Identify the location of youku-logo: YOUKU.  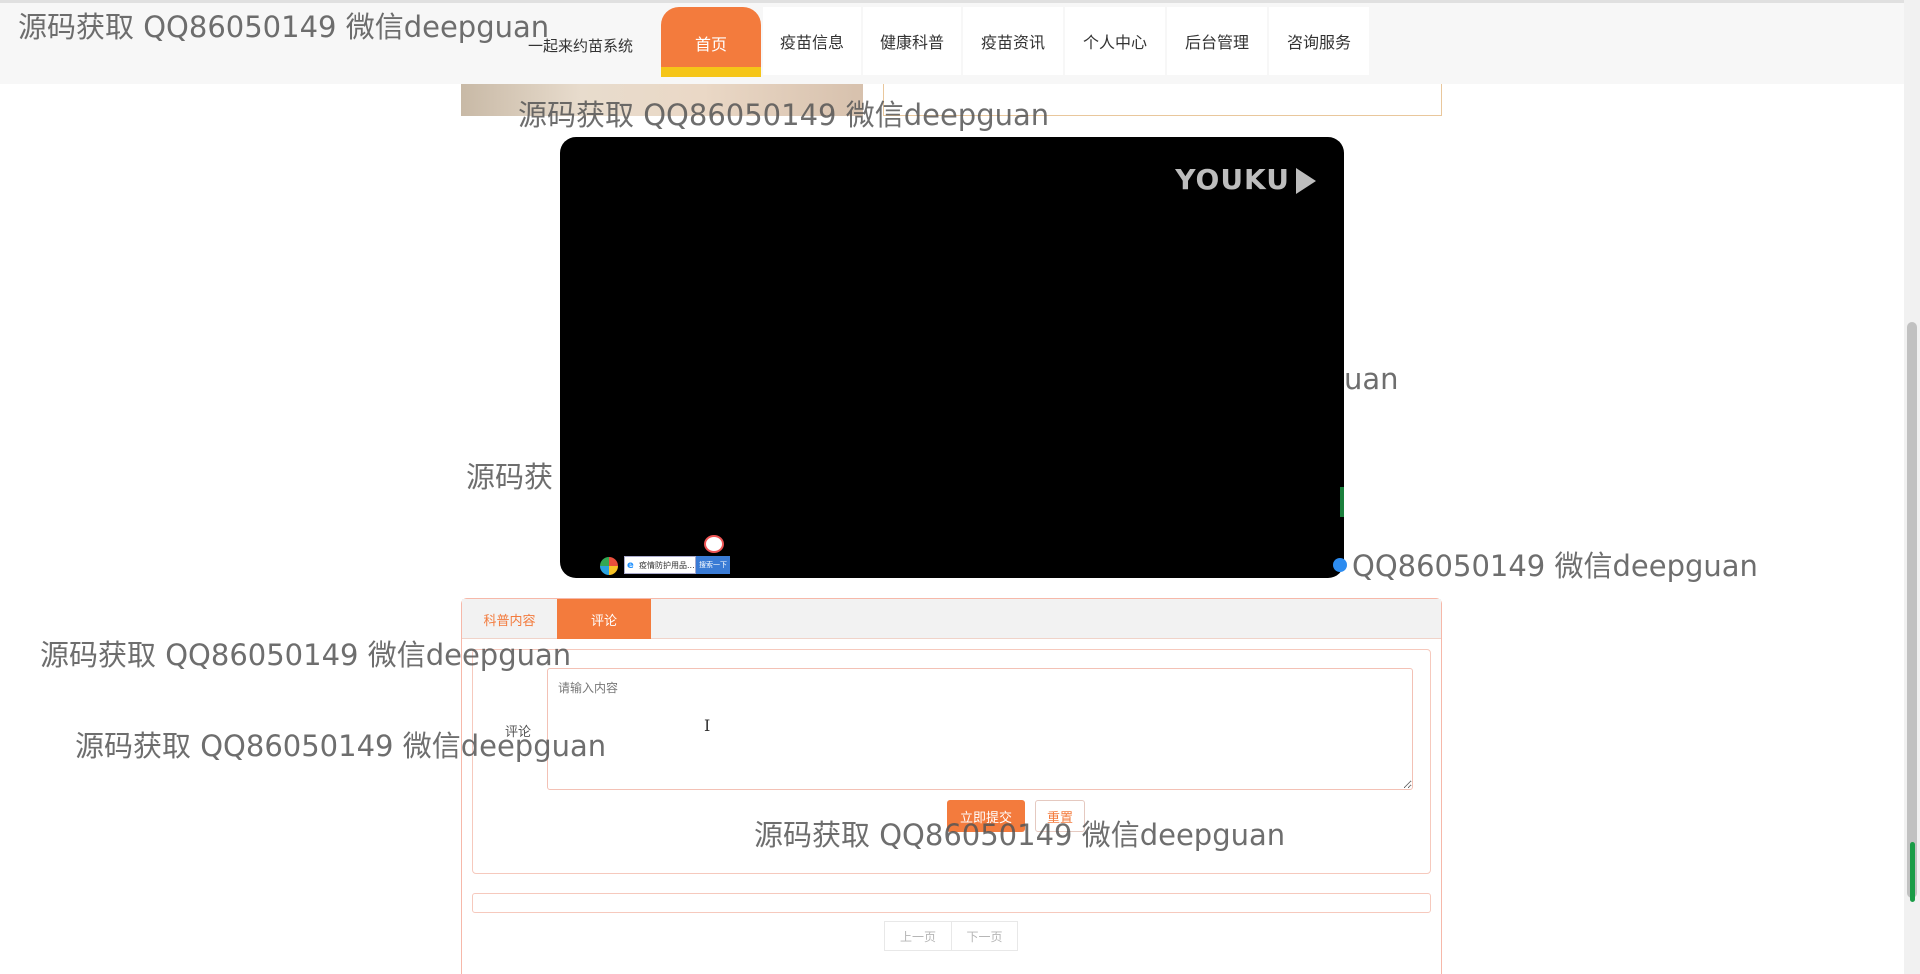
(1245, 179).